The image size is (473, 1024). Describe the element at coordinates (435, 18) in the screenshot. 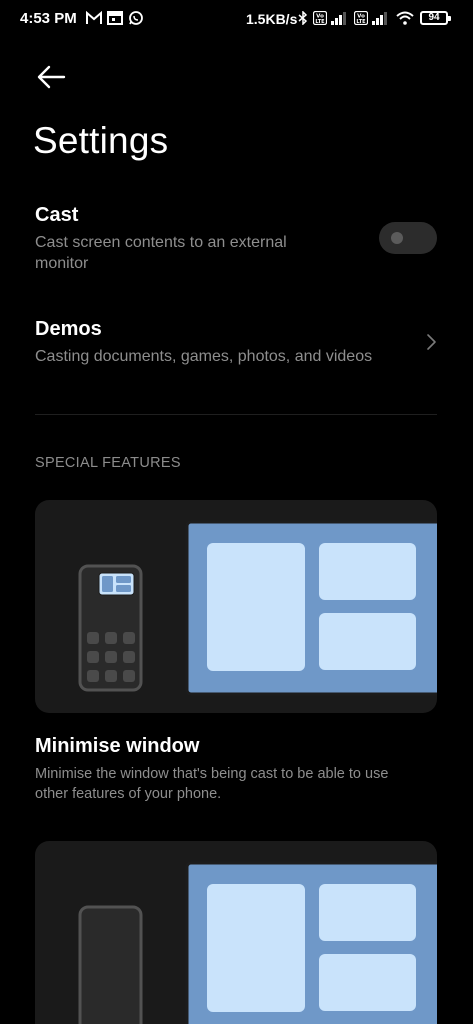

I see `battery-icon: 94` at that location.